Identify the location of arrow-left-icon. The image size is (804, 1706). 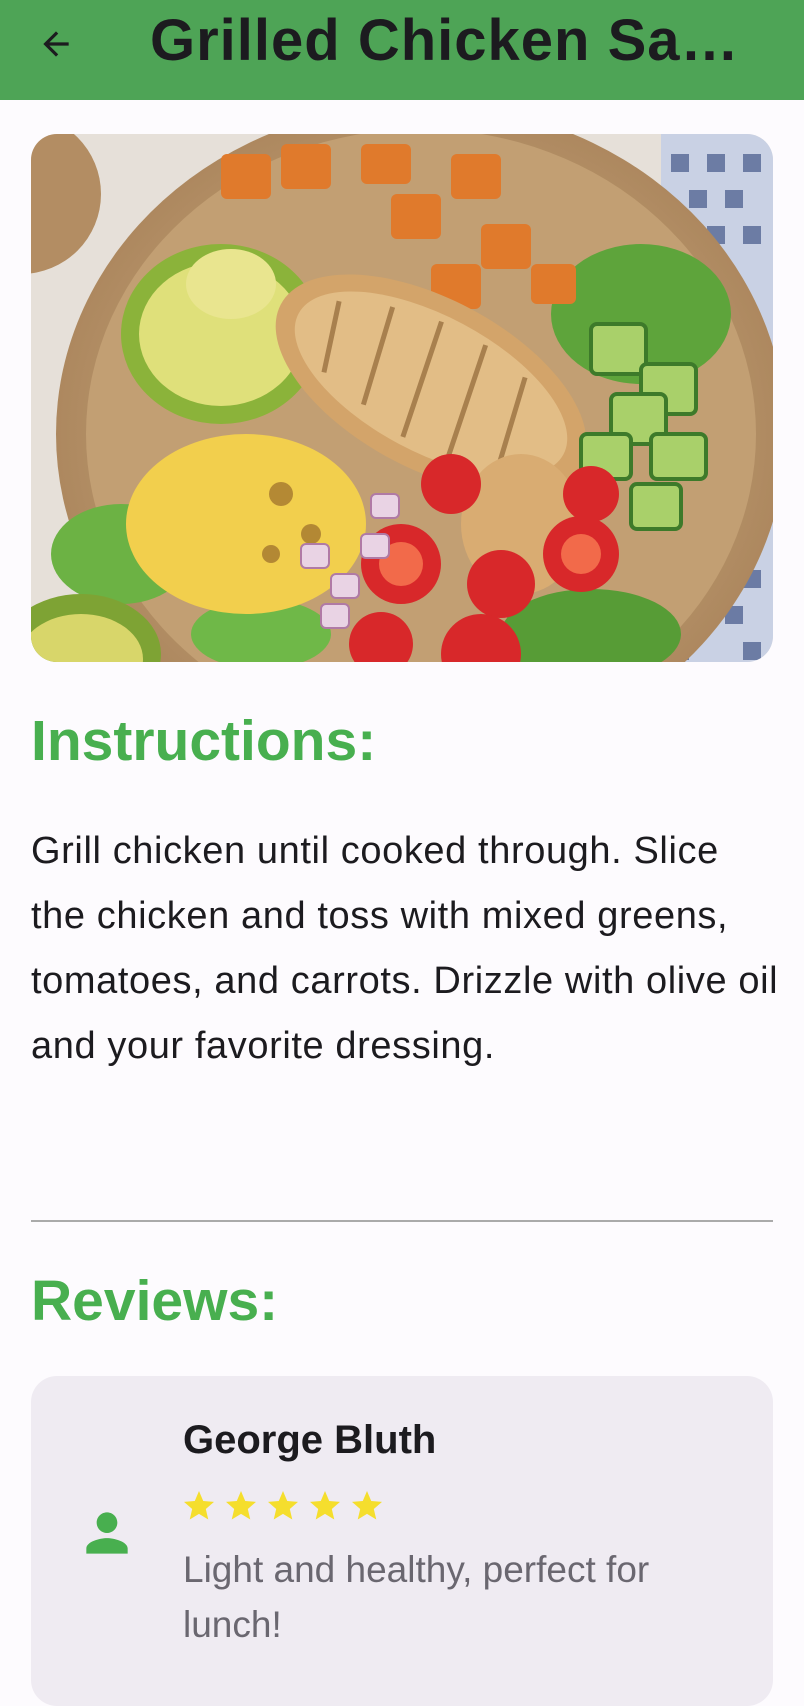
(56, 44).